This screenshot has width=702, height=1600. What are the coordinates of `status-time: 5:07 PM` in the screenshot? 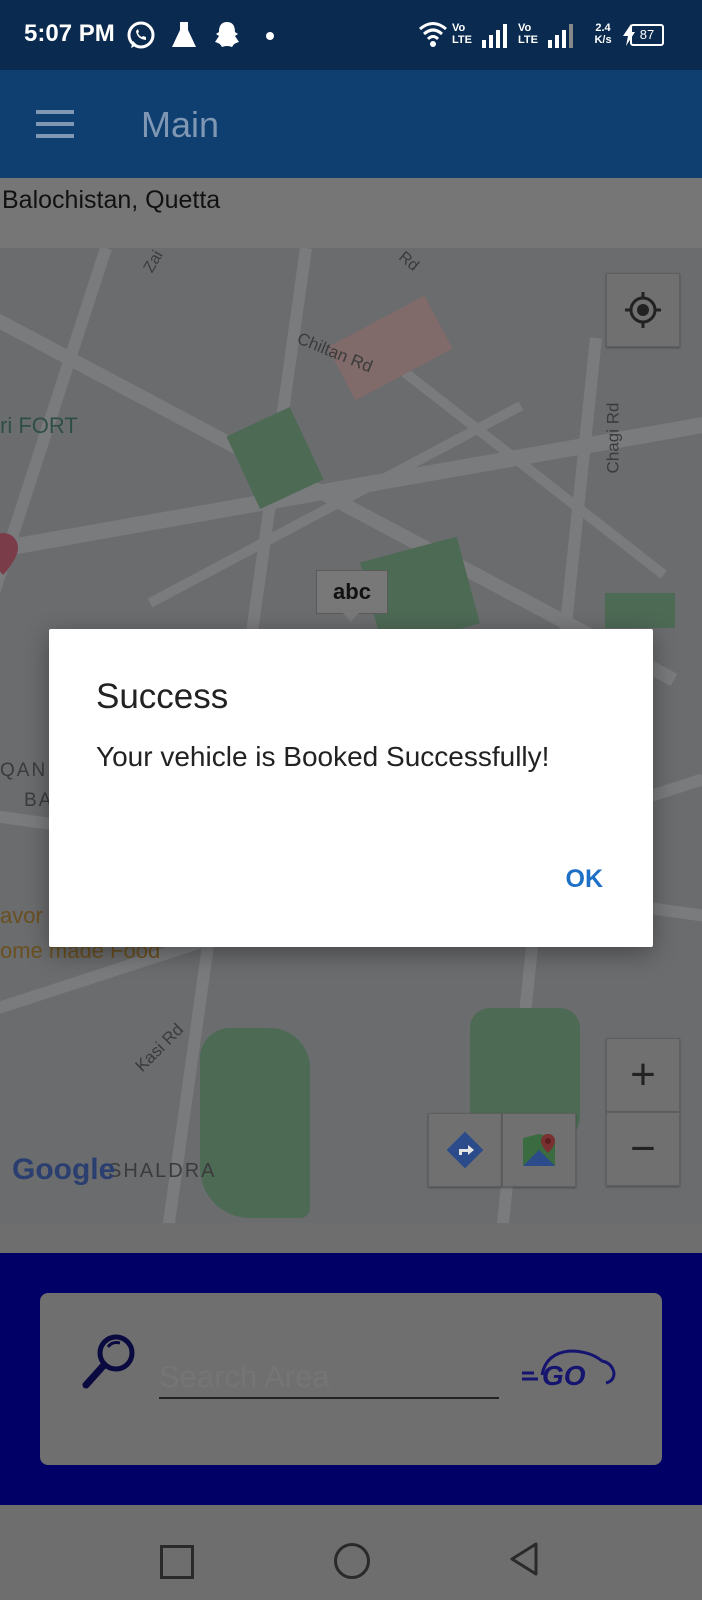 It's located at (69, 33).